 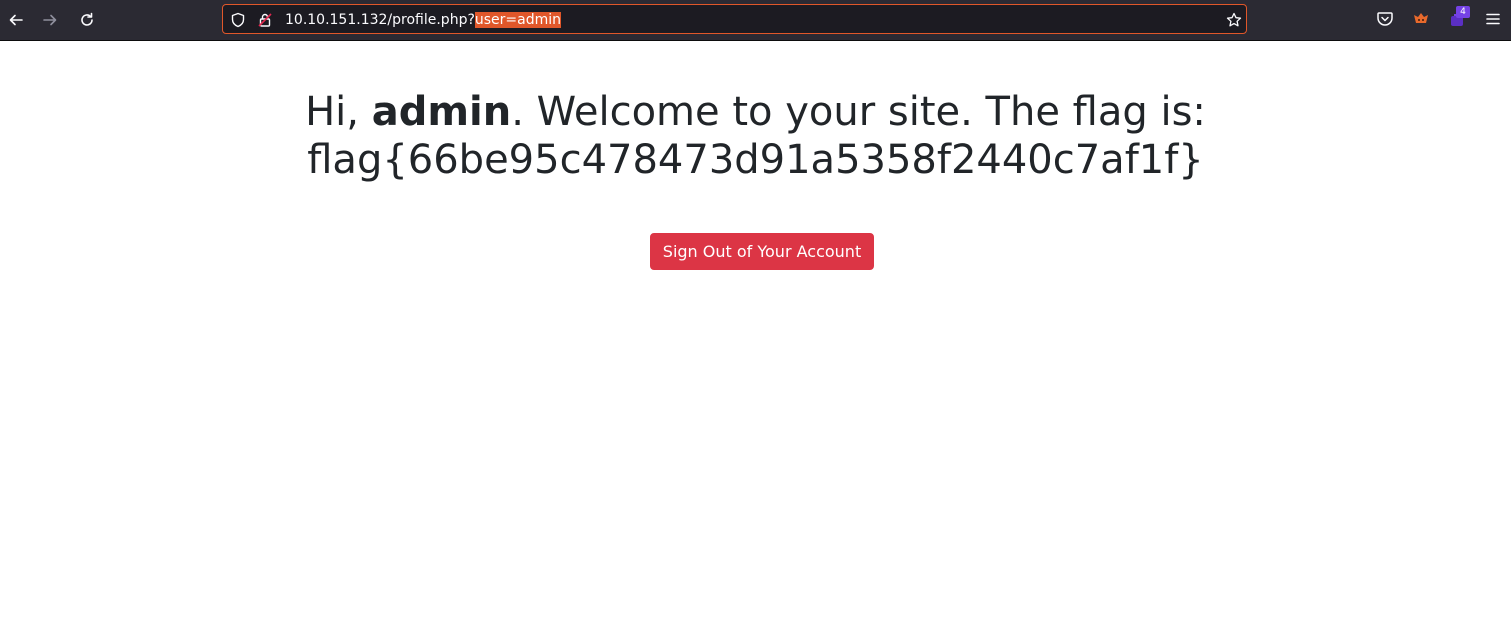 What do you see at coordinates (338, 112) in the screenshot?
I see `greeting-prefix: Hi,` at bounding box center [338, 112].